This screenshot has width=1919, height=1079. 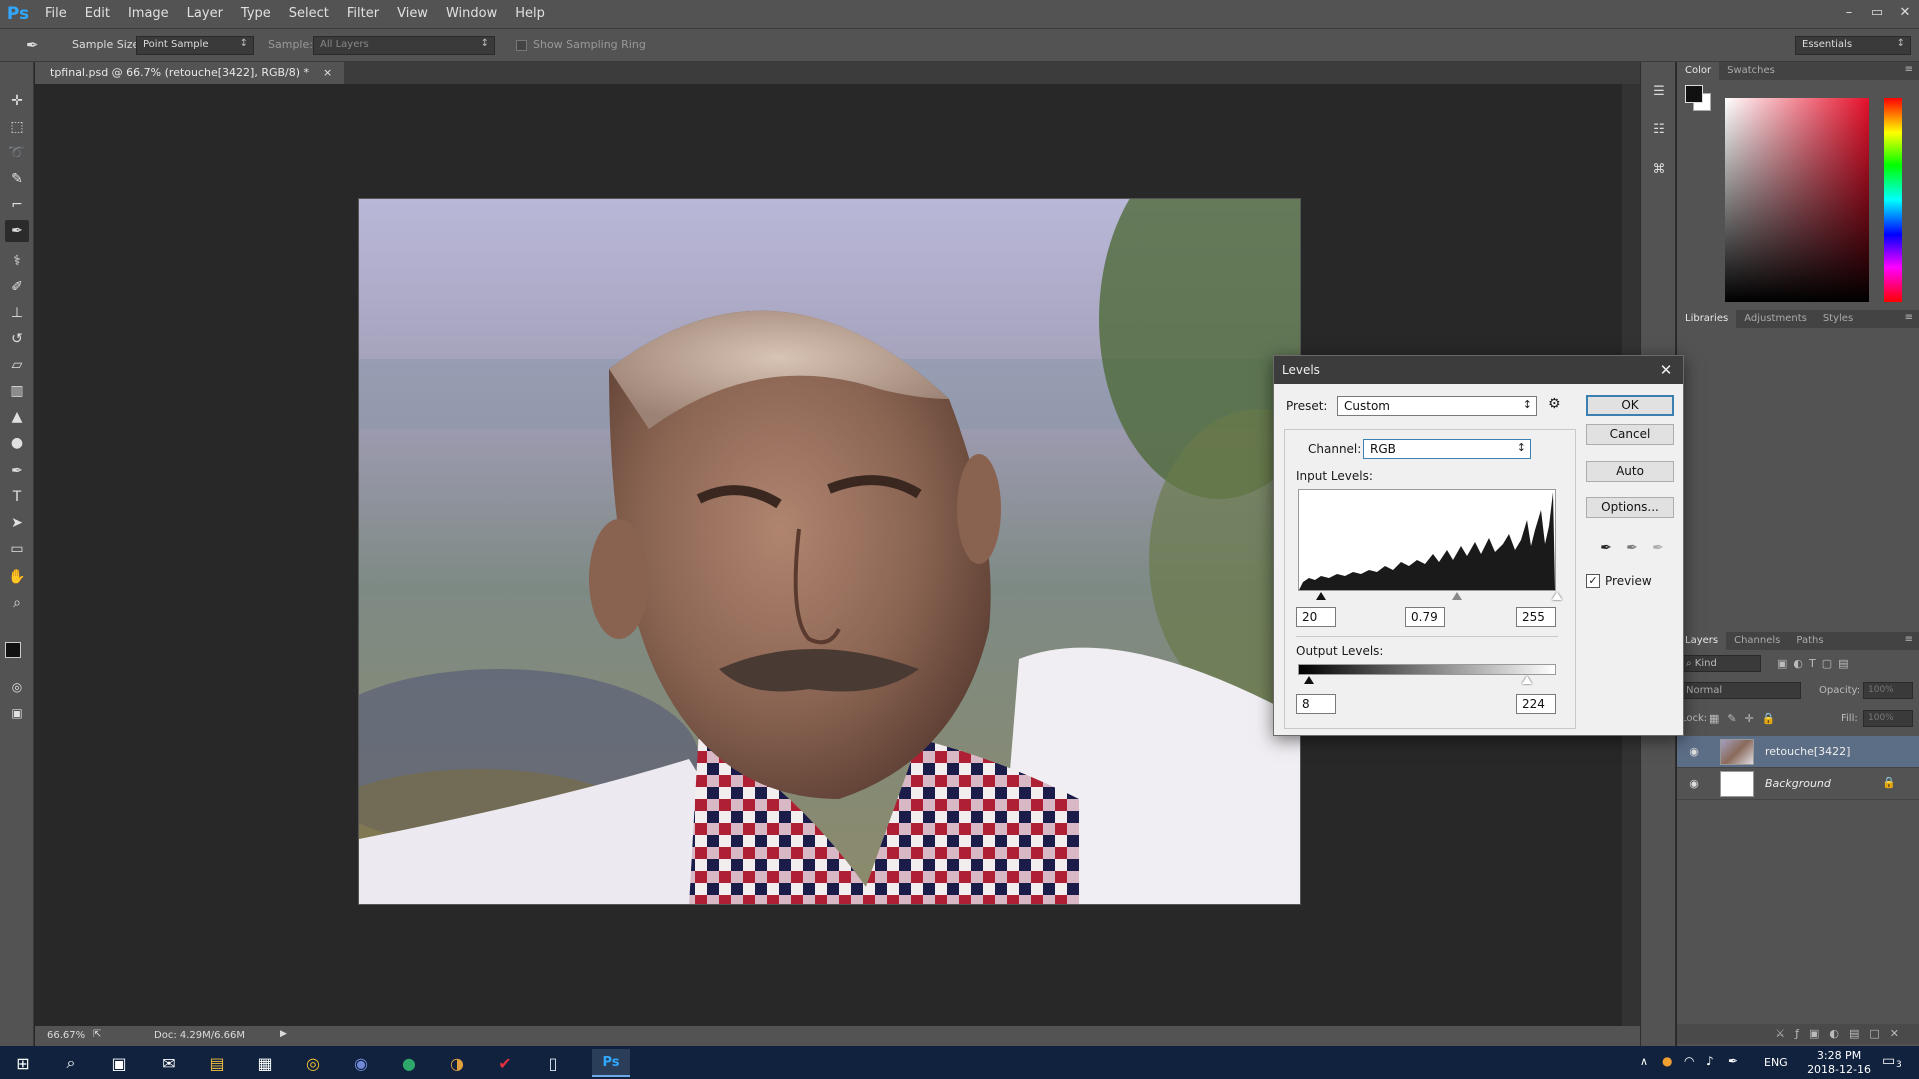 What do you see at coordinates (23, 1063) in the screenshot?
I see `windows-start-icon: ⊞` at bounding box center [23, 1063].